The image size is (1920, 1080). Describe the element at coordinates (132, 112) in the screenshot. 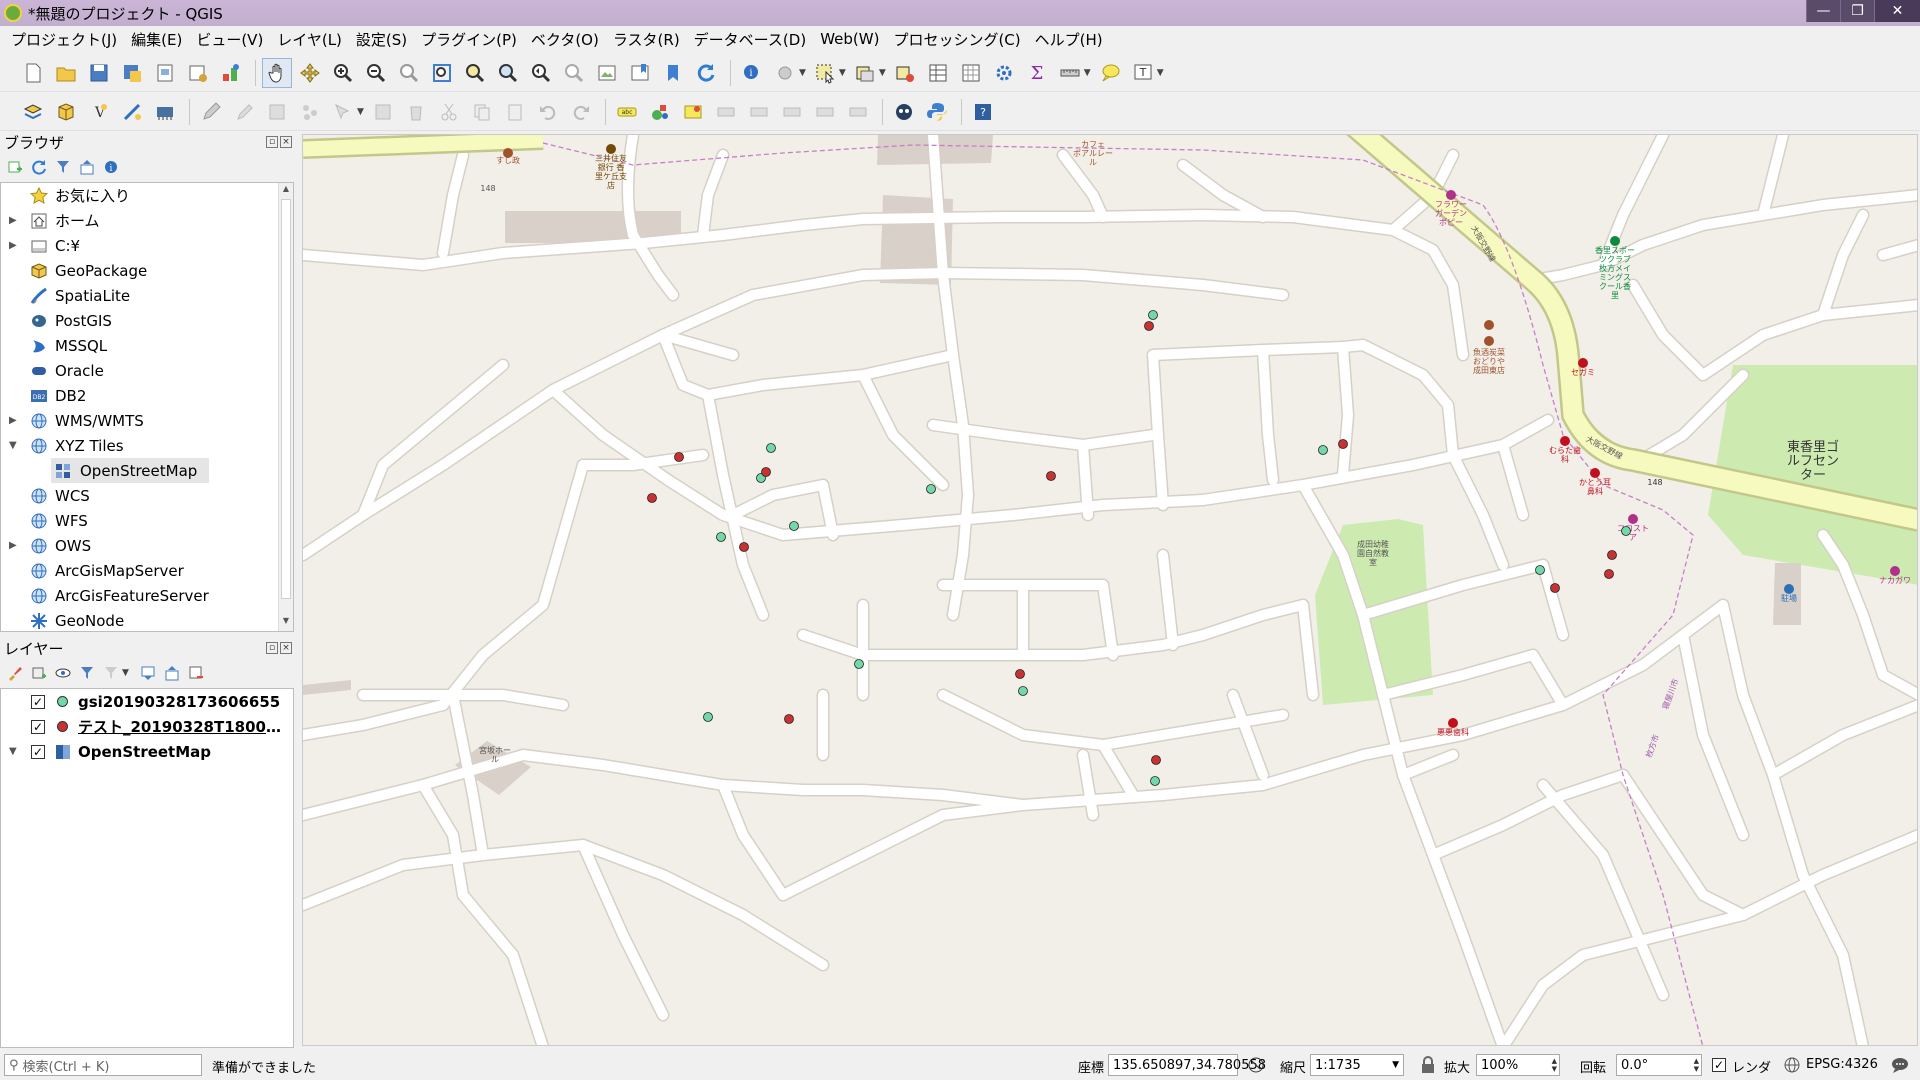

I see `new-temp-layer-icon` at that location.